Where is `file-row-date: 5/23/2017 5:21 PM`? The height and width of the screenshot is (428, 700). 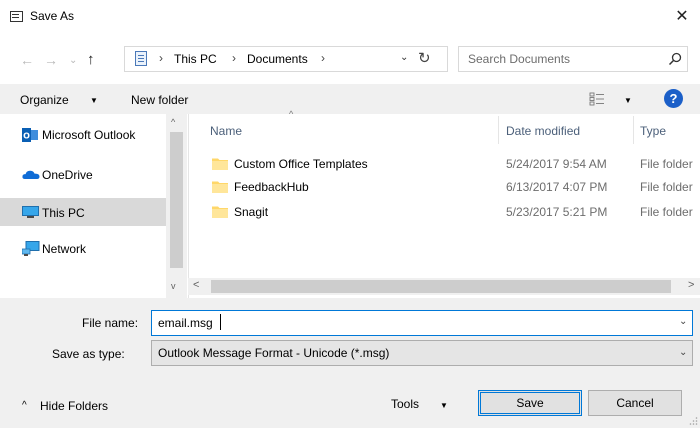
file-row-date: 5/23/2017 5:21 PM is located at coordinates (557, 212).